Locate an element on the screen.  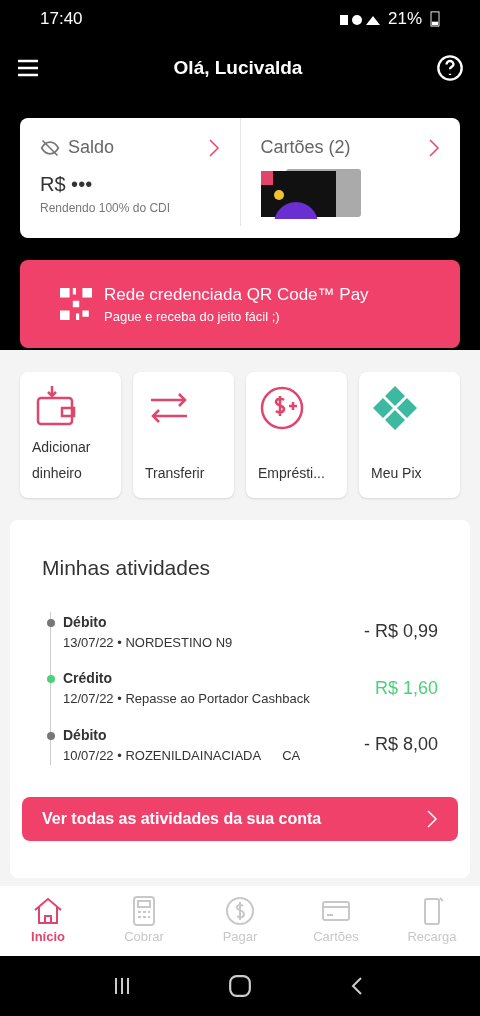
action-label: Transferir is located at coordinates (175, 473).